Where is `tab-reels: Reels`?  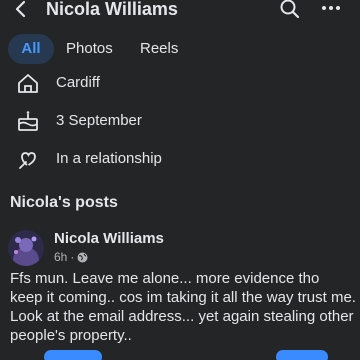
tab-reels: Reels is located at coordinates (159, 49).